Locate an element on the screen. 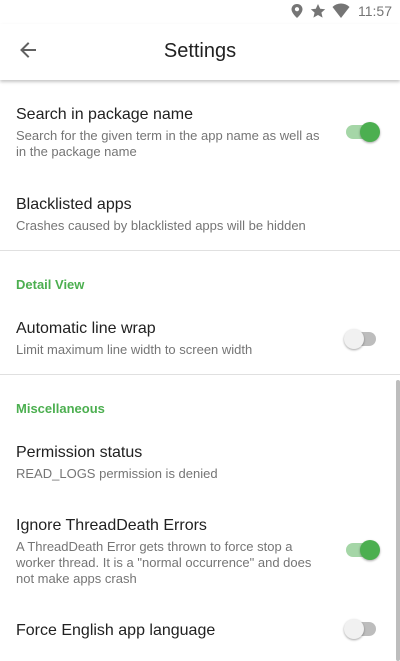 The image size is (400, 661). page-title: Settings is located at coordinates (200, 51).